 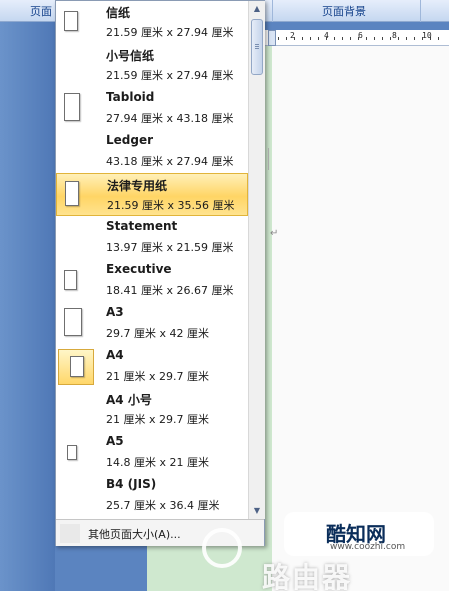 I want to click on page-size-item-ledger: Ledger 43.18 厘米 x 27.94 厘米, so click(x=152, y=151).